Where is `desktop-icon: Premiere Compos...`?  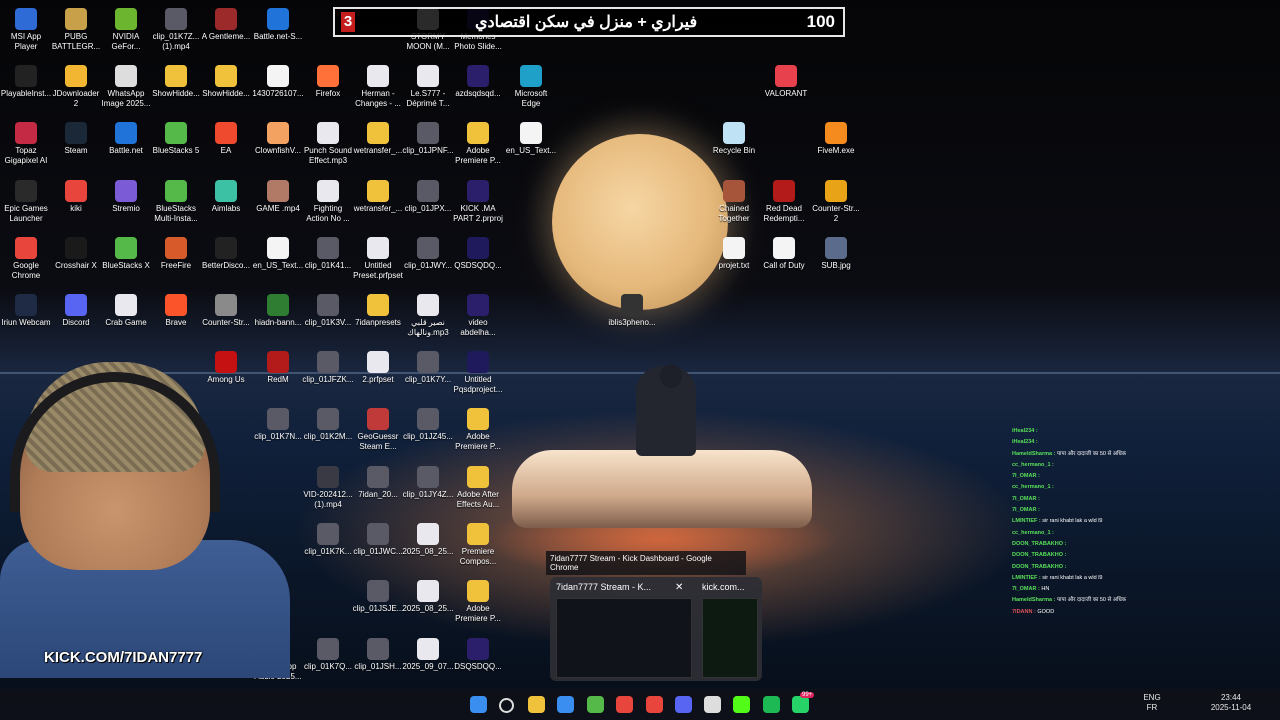
desktop-icon: Premiere Compos... is located at coordinates (478, 544).